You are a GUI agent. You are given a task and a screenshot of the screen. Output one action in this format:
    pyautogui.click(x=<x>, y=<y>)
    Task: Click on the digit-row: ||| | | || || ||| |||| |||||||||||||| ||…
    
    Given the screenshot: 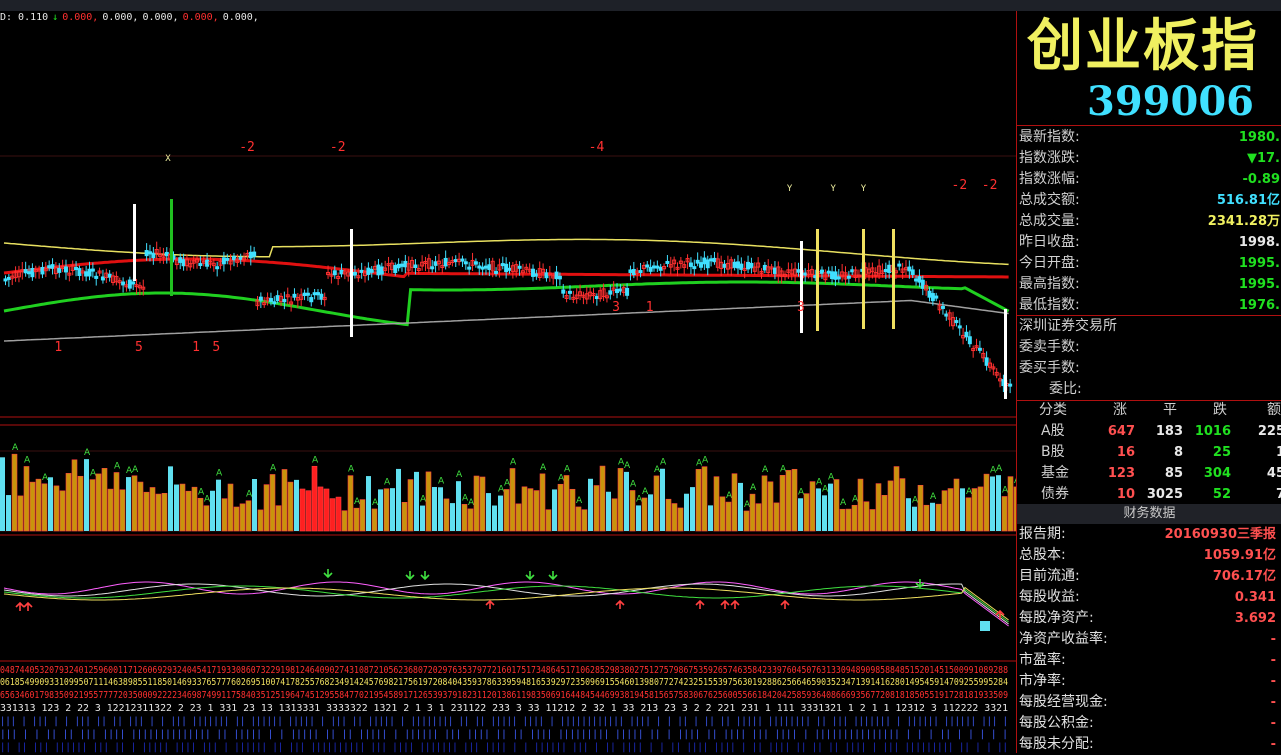 What is the action you would take?
    pyautogui.click(x=504, y=734)
    